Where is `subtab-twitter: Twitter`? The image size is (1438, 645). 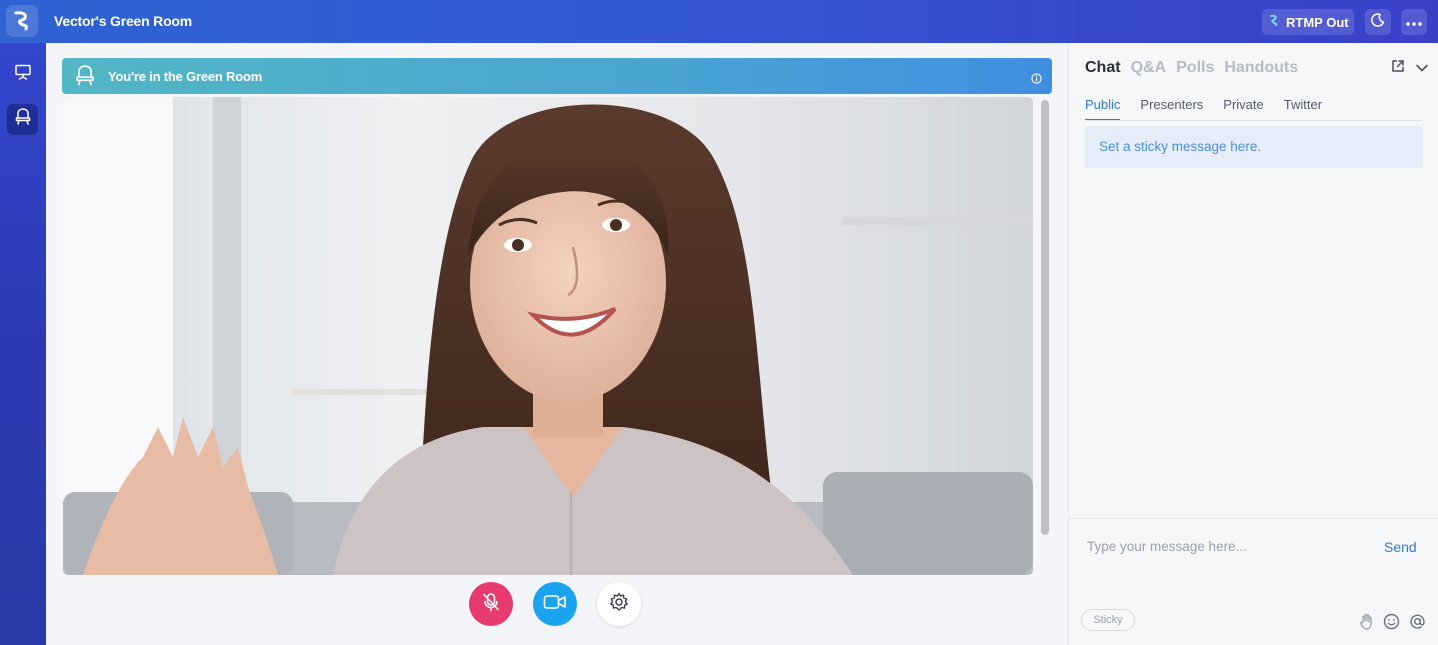 subtab-twitter: Twitter is located at coordinates (1303, 109).